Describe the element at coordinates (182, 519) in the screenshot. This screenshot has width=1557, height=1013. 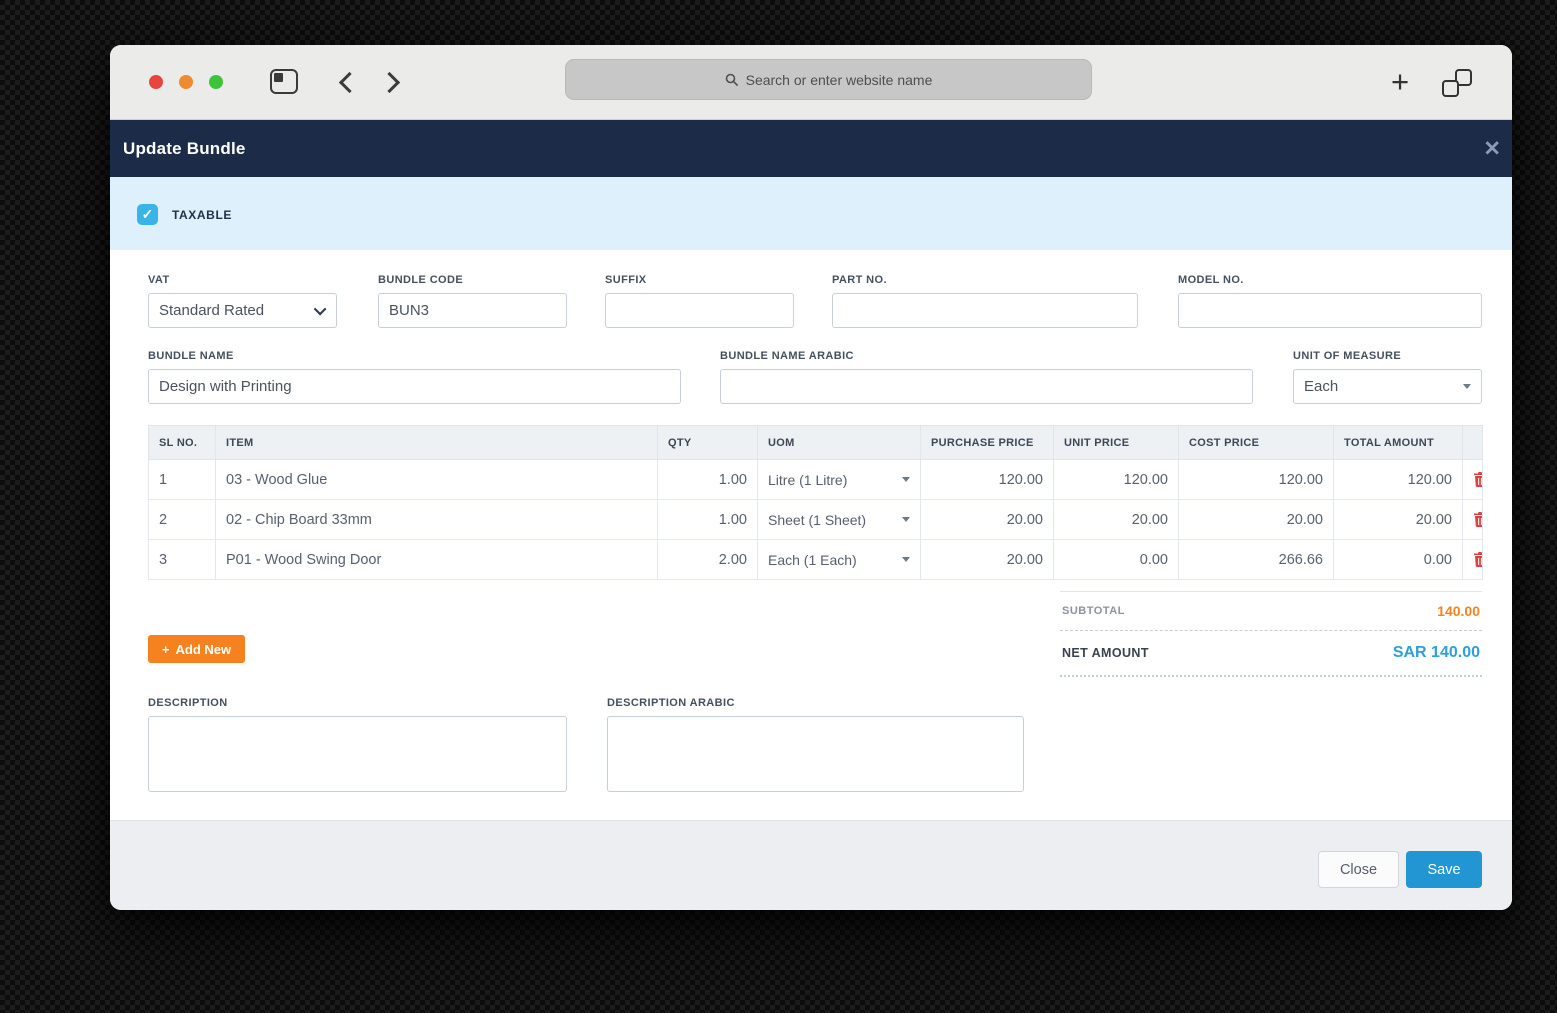
I see `cell-sl-no: 2` at that location.